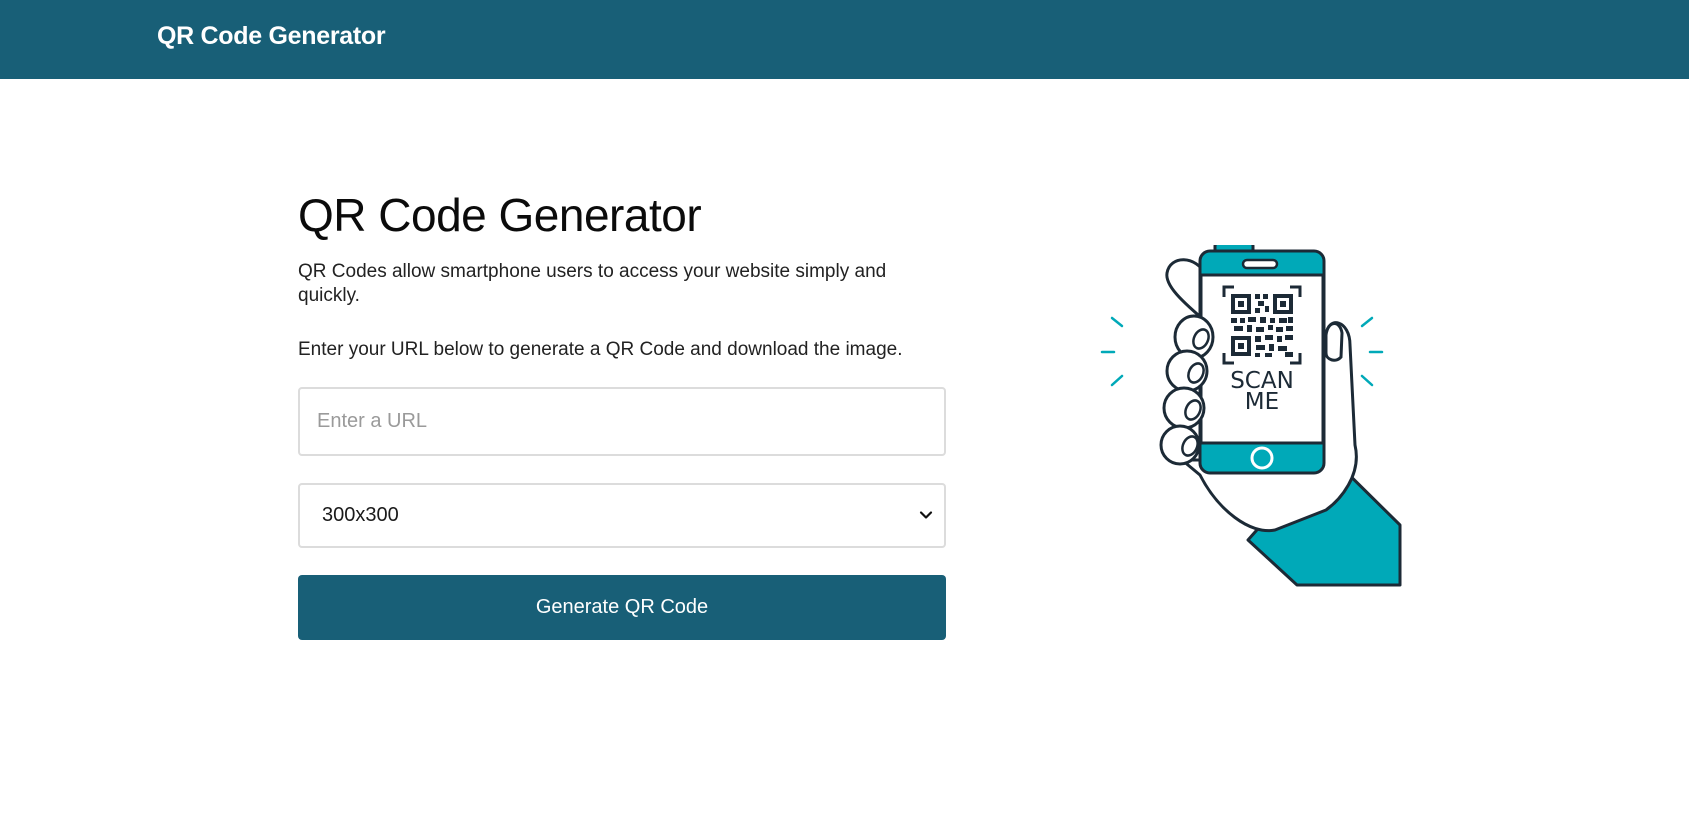  I want to click on phone-shape, so click(1262, 360).